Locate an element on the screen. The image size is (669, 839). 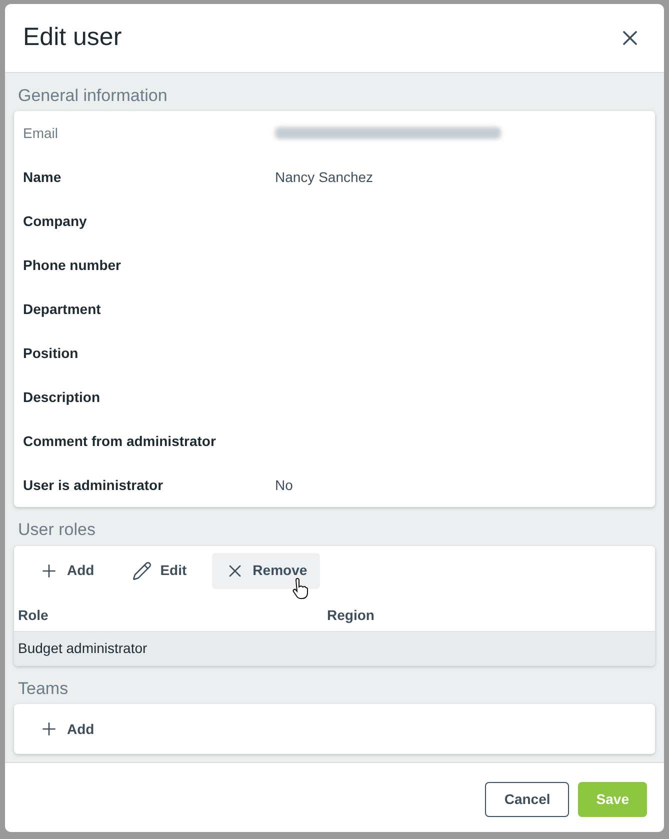
pointer-cursor-icon is located at coordinates (300, 589).